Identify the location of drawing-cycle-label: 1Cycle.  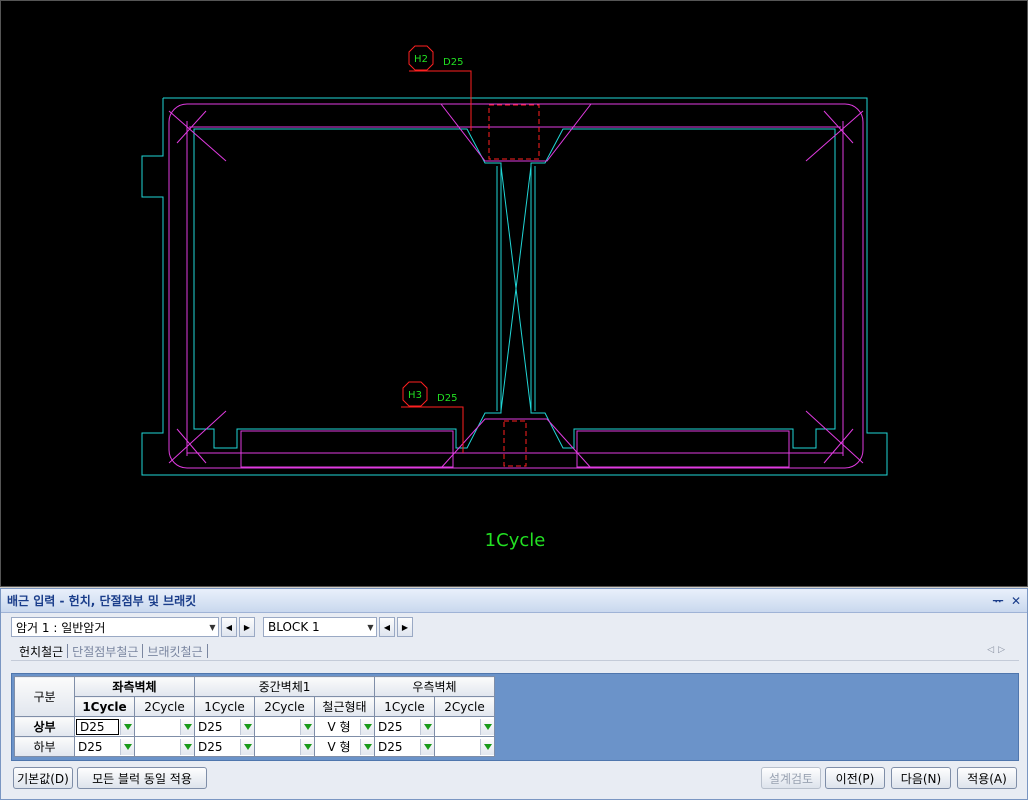
(515, 540).